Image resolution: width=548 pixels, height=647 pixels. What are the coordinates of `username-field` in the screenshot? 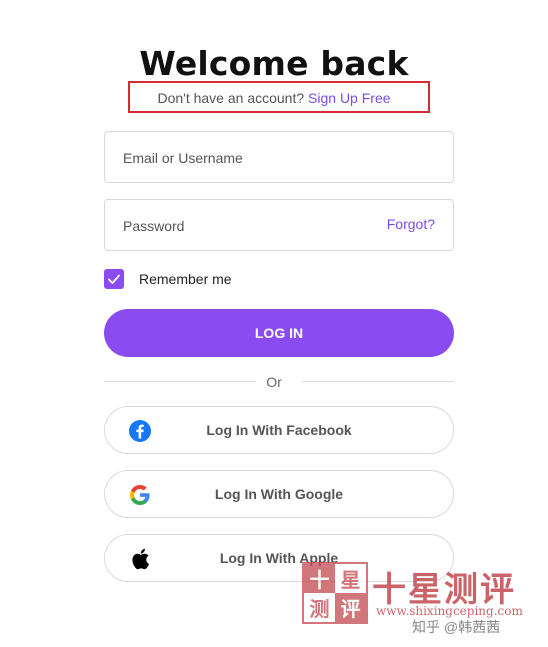 It's located at (279, 157).